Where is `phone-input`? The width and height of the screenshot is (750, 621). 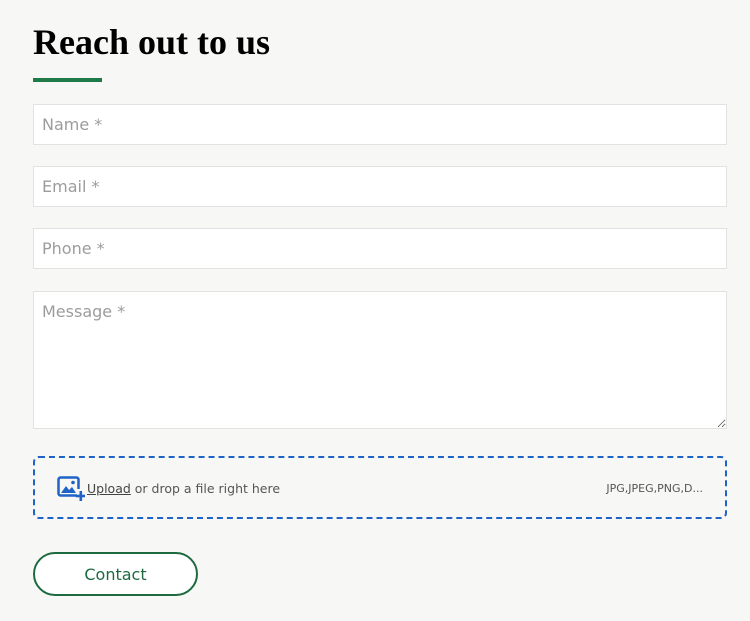
phone-input is located at coordinates (380, 248).